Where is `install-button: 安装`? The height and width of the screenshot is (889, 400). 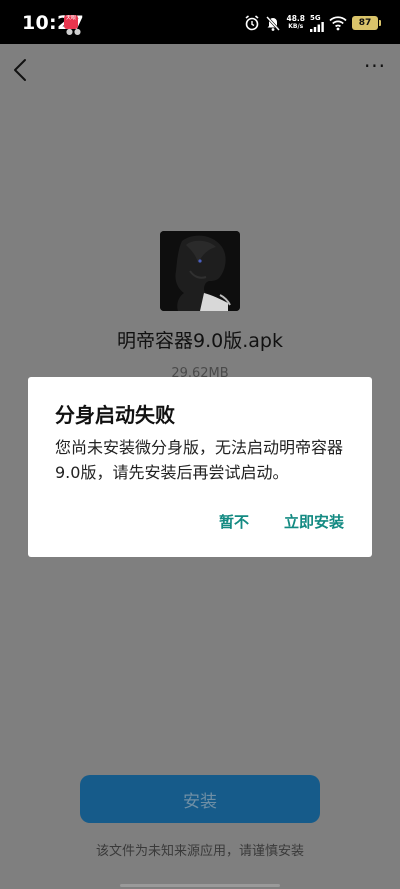
install-button: 安装 is located at coordinates (200, 799).